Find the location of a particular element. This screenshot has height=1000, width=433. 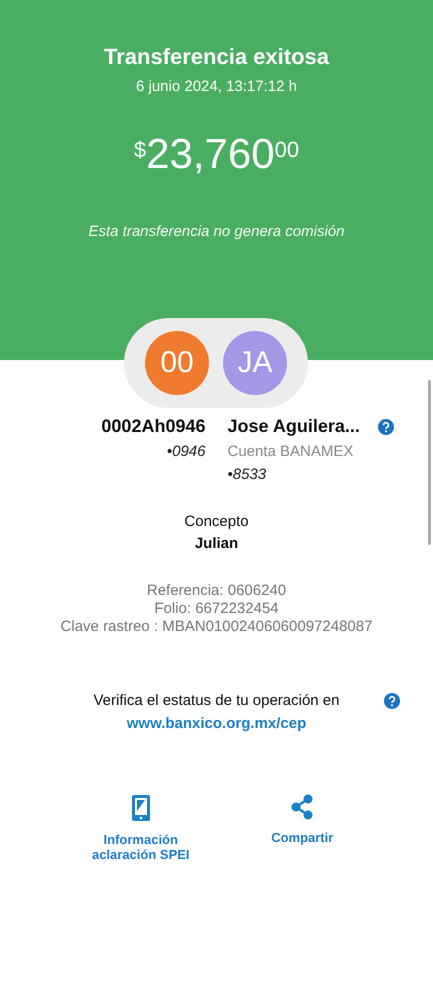

fee-note: Esta transferencia no genera comisión is located at coordinates (216, 231).